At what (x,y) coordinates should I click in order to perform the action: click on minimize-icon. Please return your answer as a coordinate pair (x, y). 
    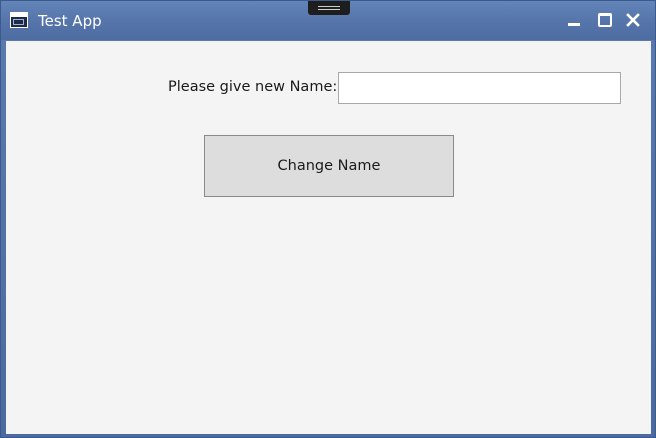
    Looking at the image, I should click on (574, 24).